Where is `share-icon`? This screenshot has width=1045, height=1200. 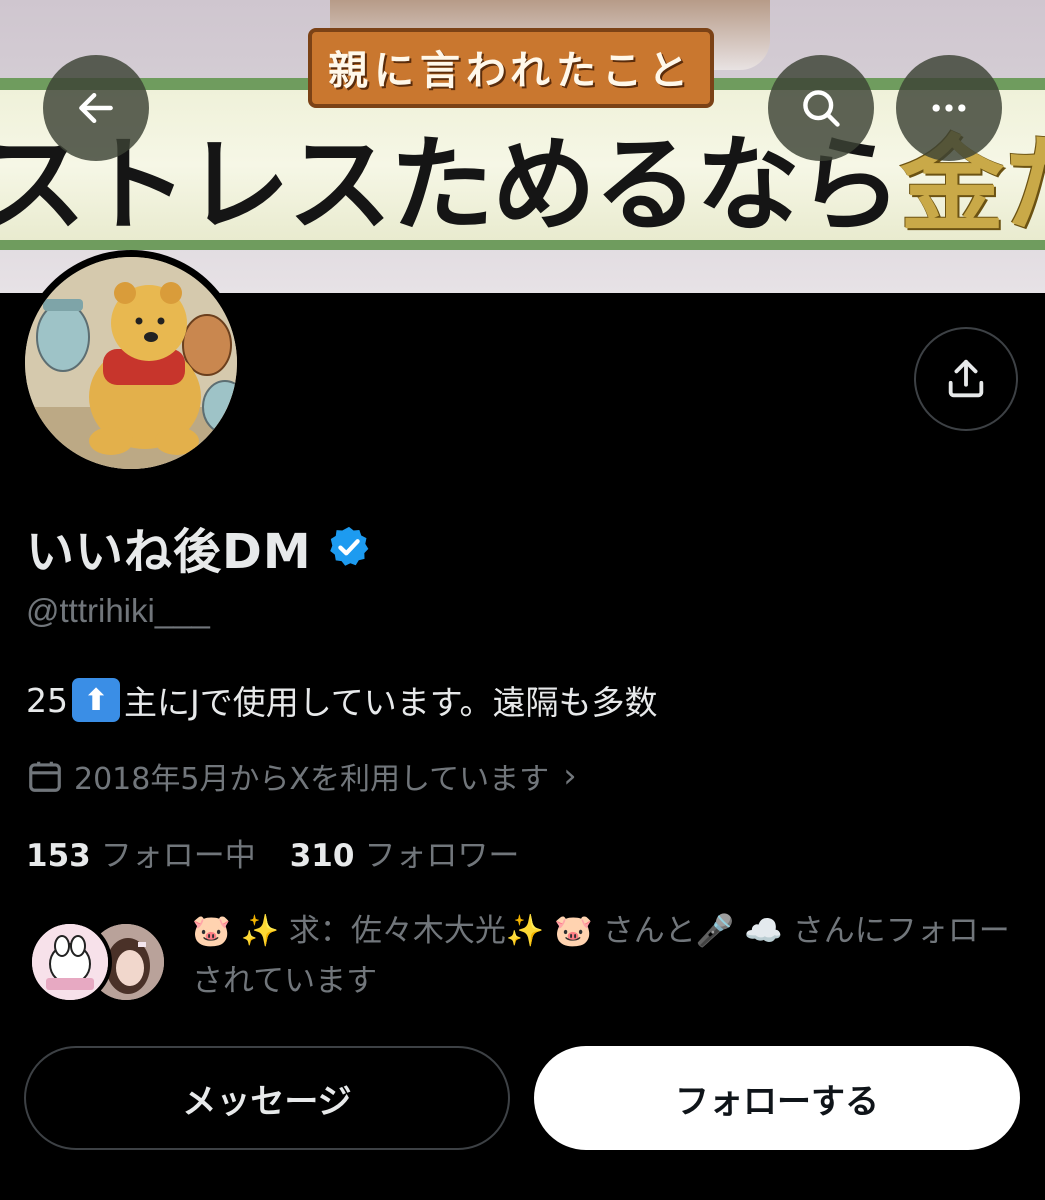 share-icon is located at coordinates (966, 378).